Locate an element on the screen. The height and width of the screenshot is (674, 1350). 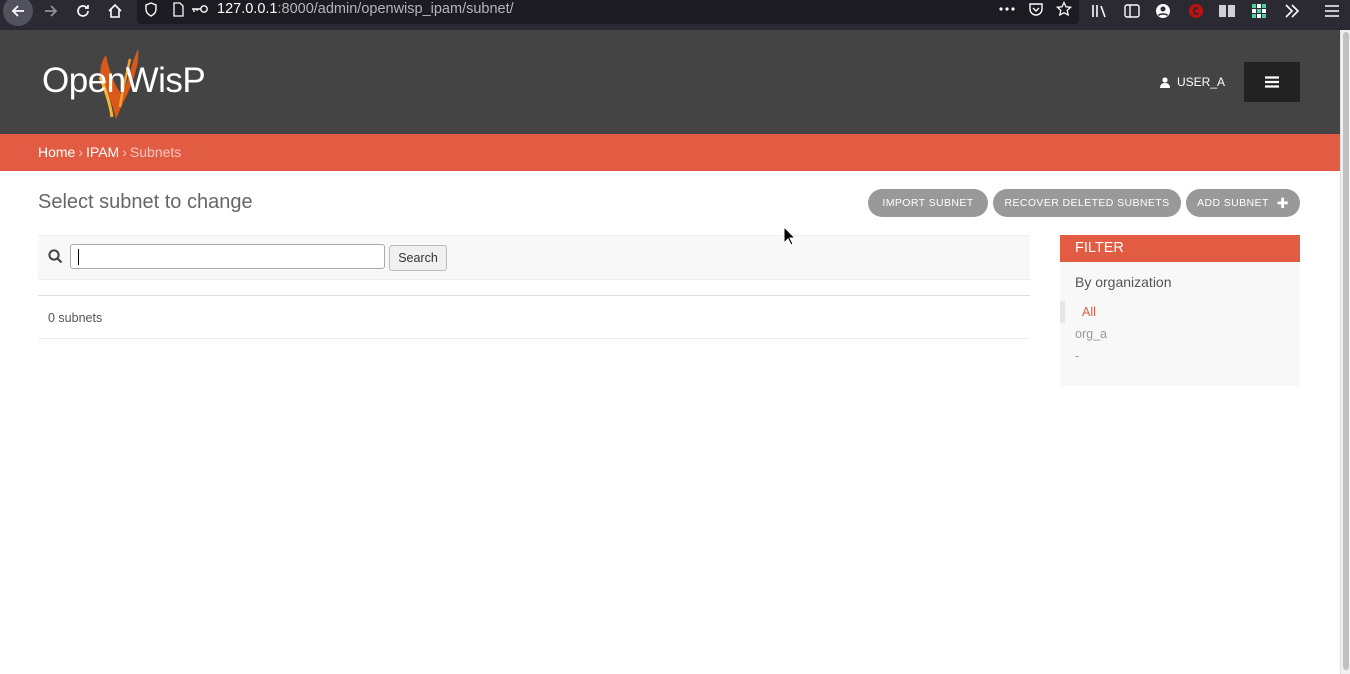
search-input is located at coordinates (227, 256).